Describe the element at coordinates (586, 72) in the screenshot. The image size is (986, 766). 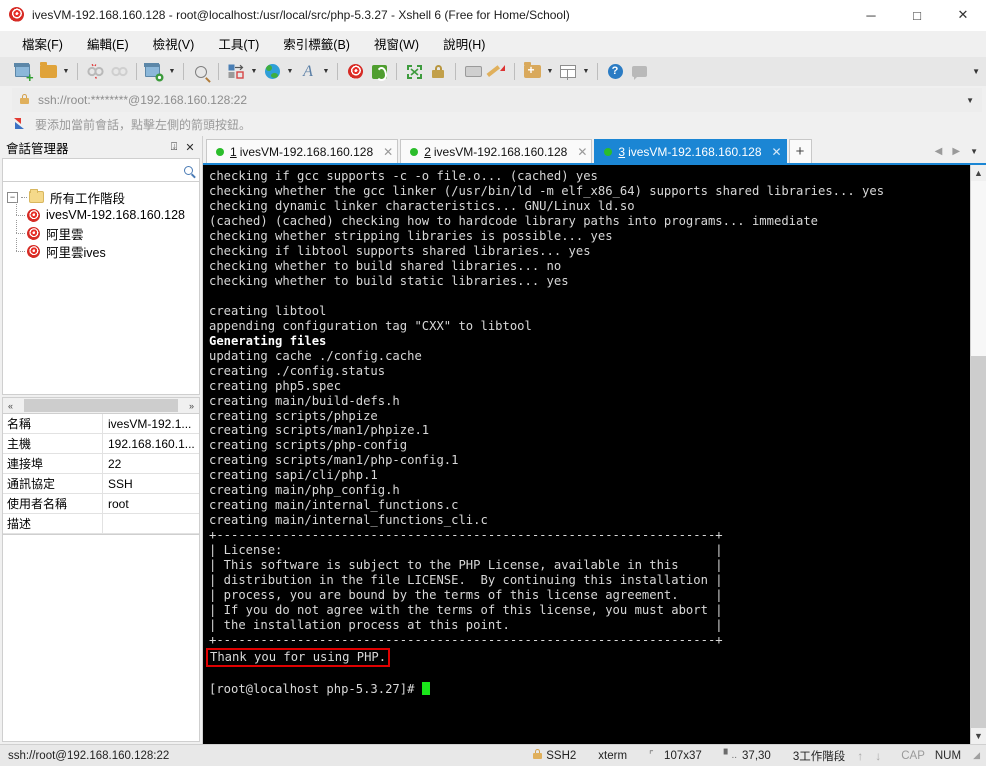
I see `layout-dropdown-icon: ▼` at that location.